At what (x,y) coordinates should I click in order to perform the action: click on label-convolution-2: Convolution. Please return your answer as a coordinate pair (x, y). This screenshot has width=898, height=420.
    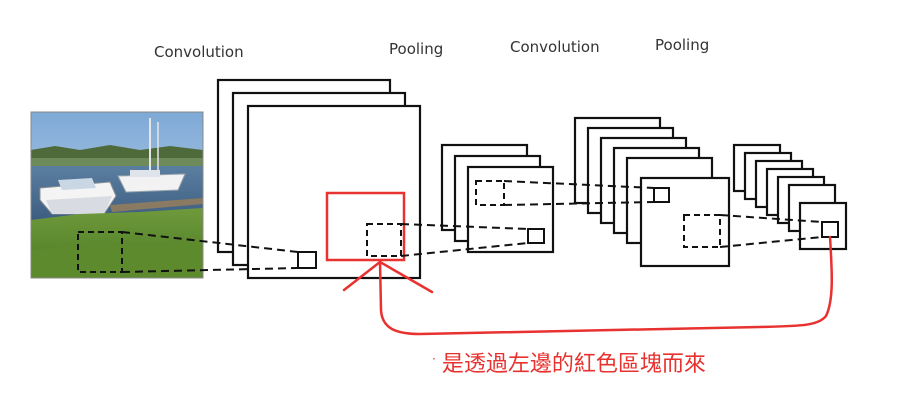
    Looking at the image, I should click on (555, 47).